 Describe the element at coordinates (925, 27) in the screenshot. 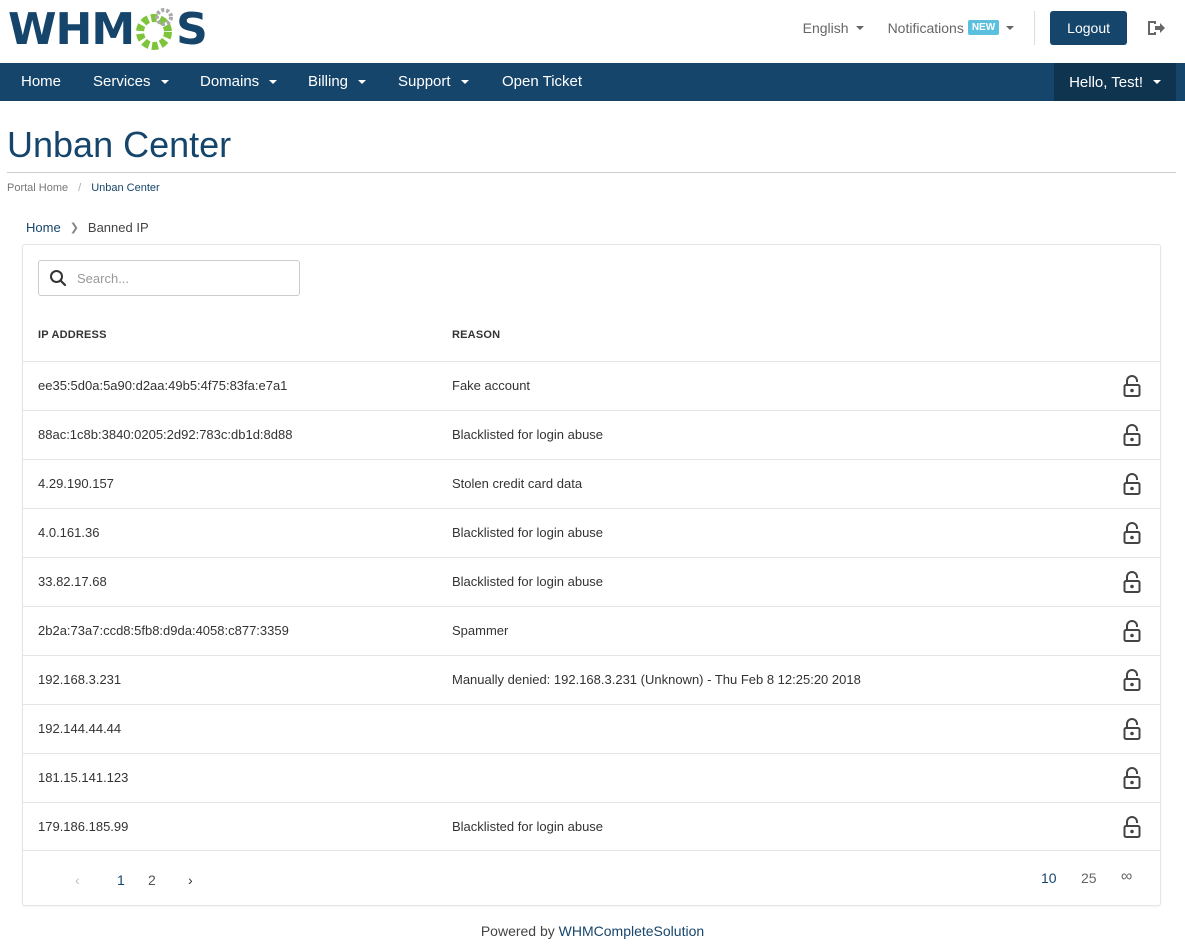

I see `notifications-label: Notifications` at that location.